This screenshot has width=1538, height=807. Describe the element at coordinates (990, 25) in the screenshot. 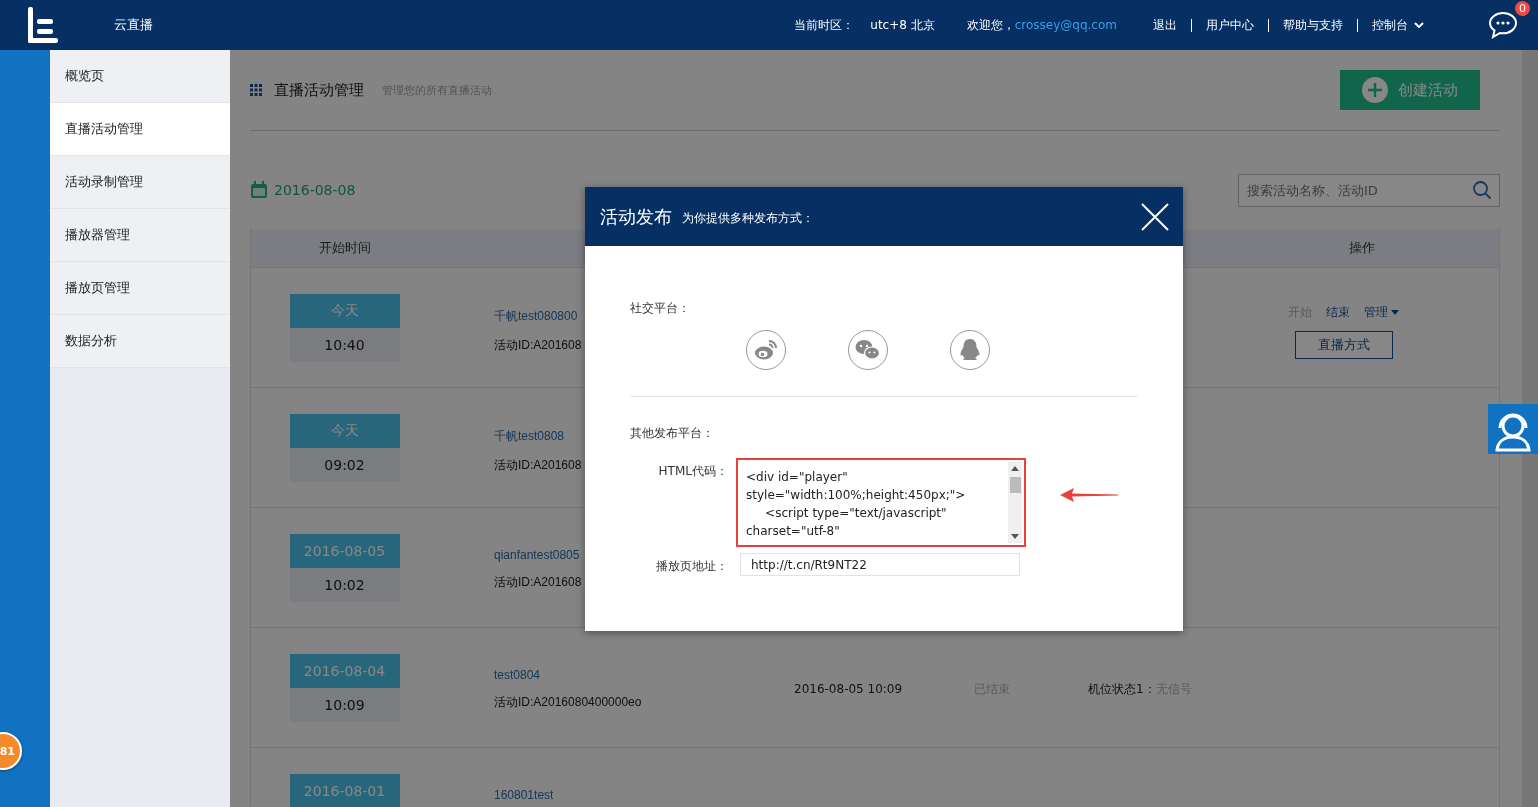

I see `welcome-text: 欢迎您，` at that location.